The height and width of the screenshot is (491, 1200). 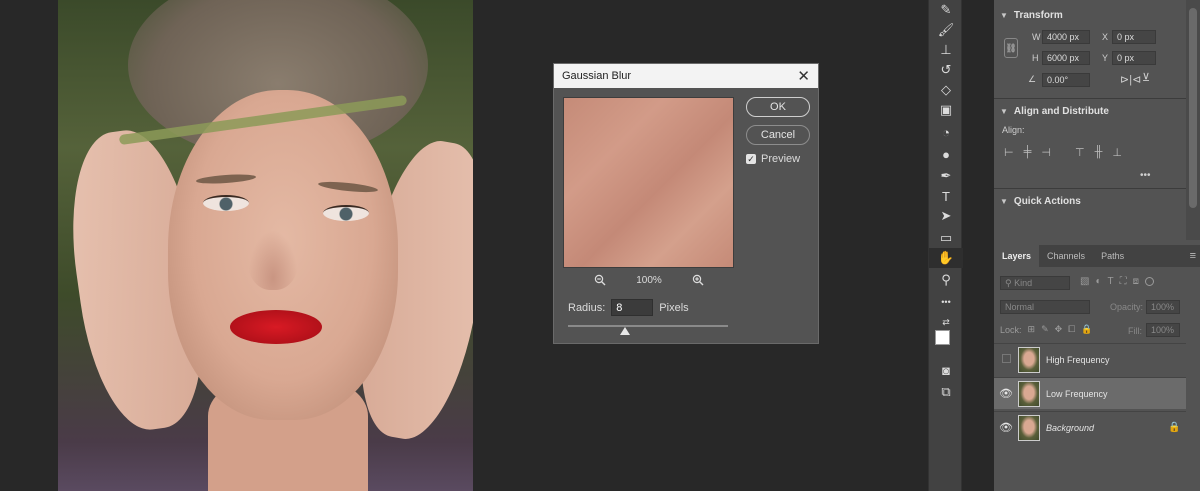 I want to click on radius-row: Radius: Pixels, so click(x=628, y=307).